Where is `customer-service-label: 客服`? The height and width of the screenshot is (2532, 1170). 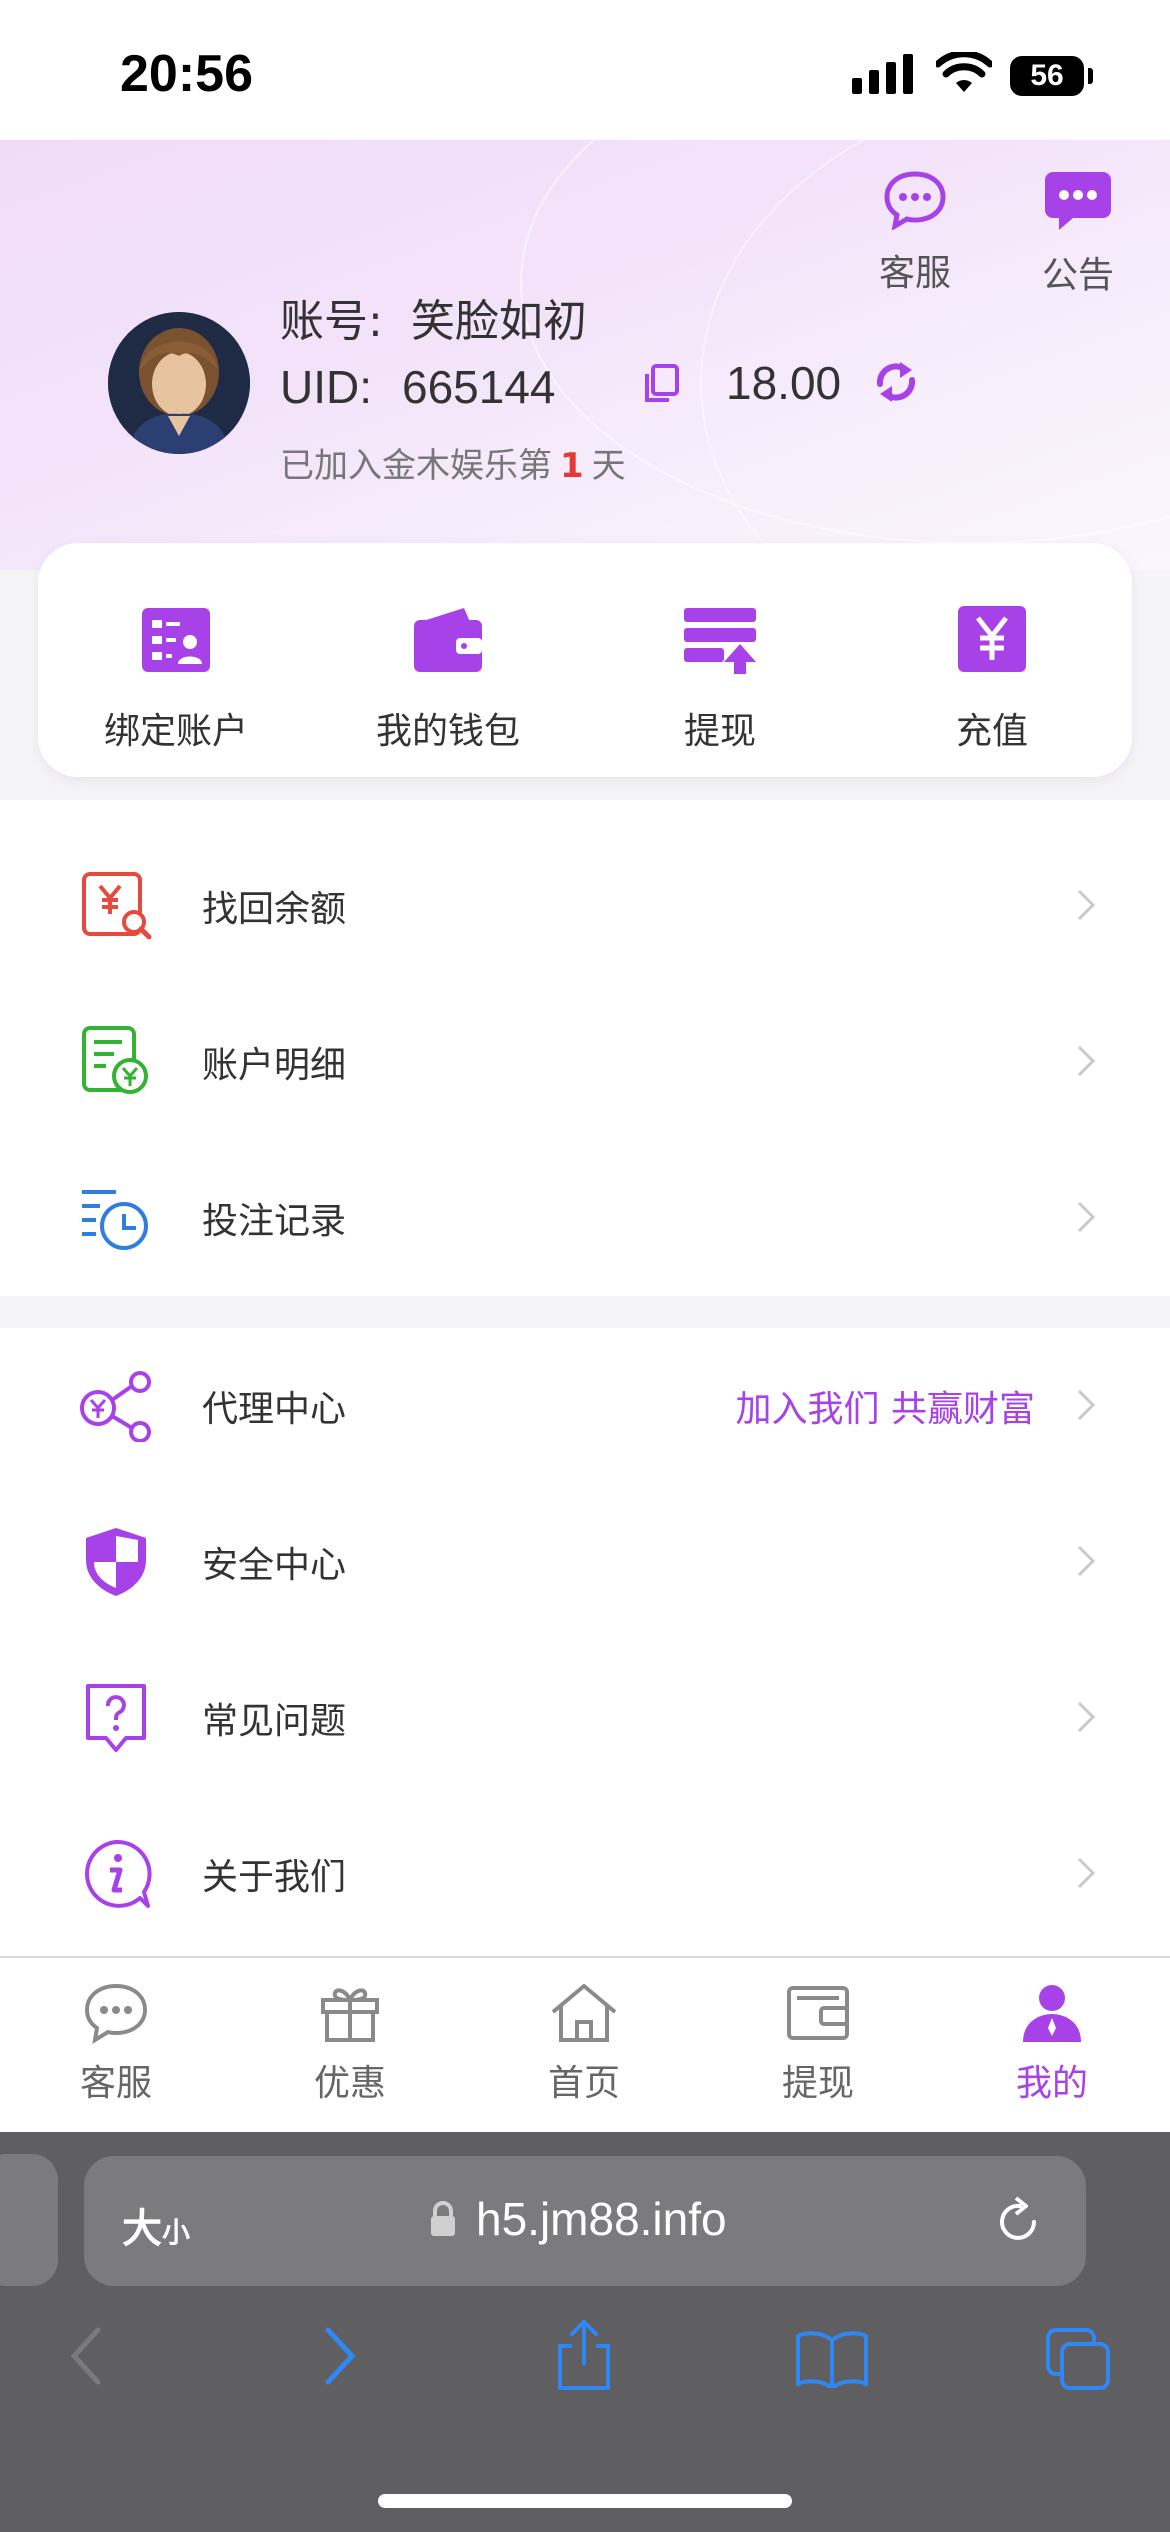 customer-service-label: 客服 is located at coordinates (914, 273).